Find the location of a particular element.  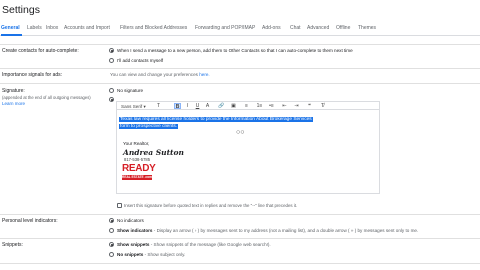

tab-add-ons: Add-ons is located at coordinates (271, 28).